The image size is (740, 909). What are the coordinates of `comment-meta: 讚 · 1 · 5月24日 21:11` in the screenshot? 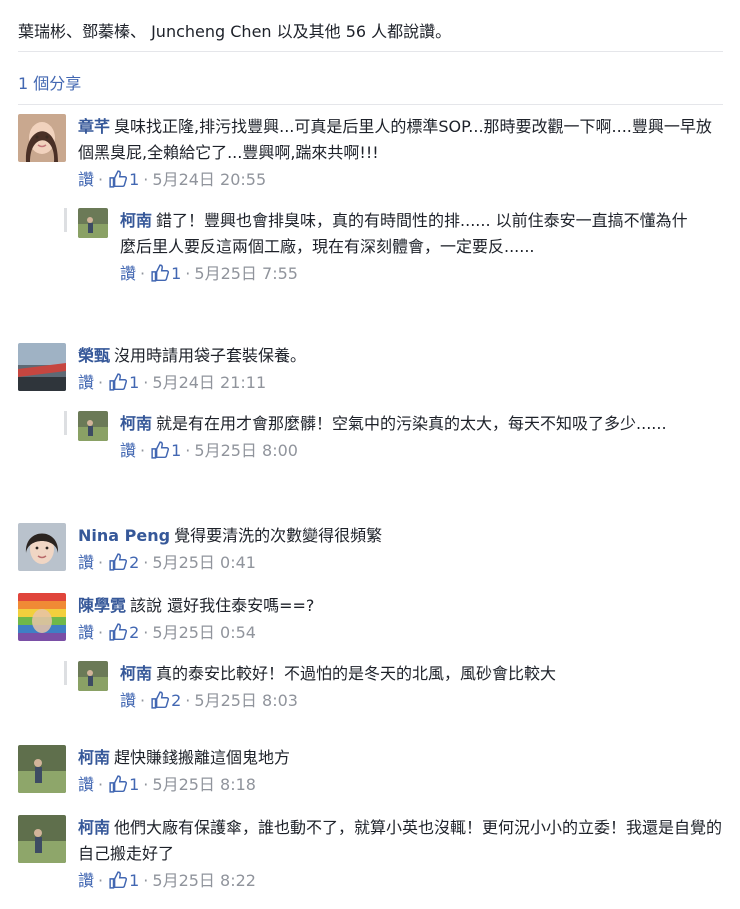 It's located at (172, 382).